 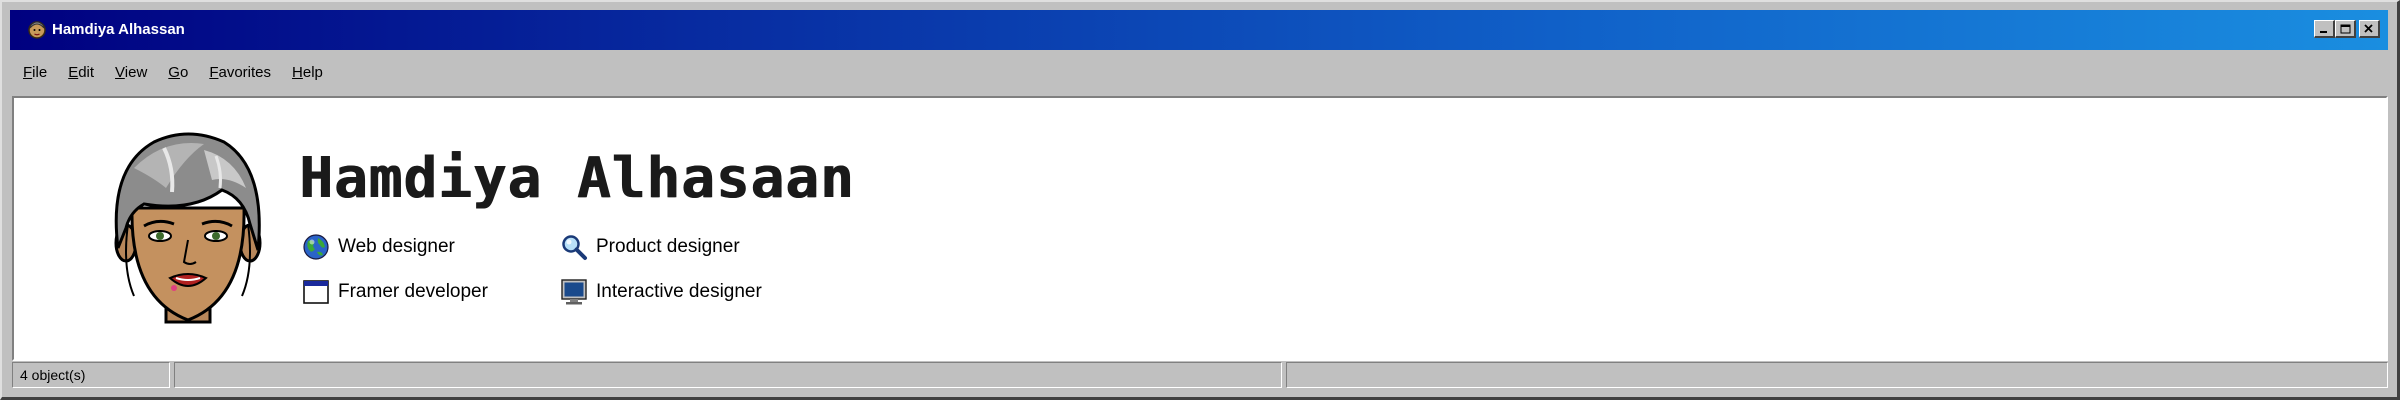 I want to click on window-controls, so click(x=2347, y=29).